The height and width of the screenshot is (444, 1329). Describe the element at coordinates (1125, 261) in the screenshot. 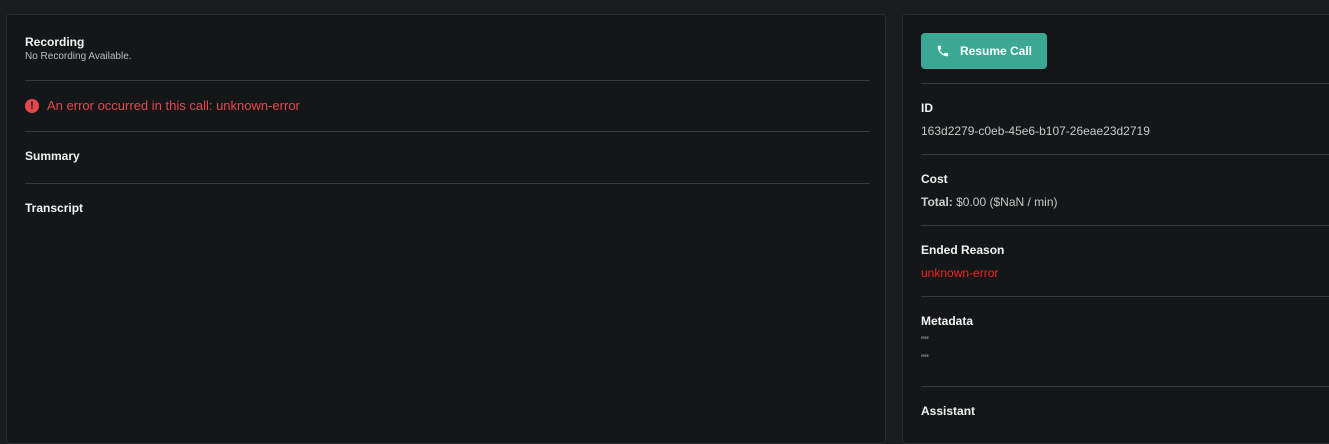

I see `ended-reason-section: Ended Reason unknown-error` at that location.